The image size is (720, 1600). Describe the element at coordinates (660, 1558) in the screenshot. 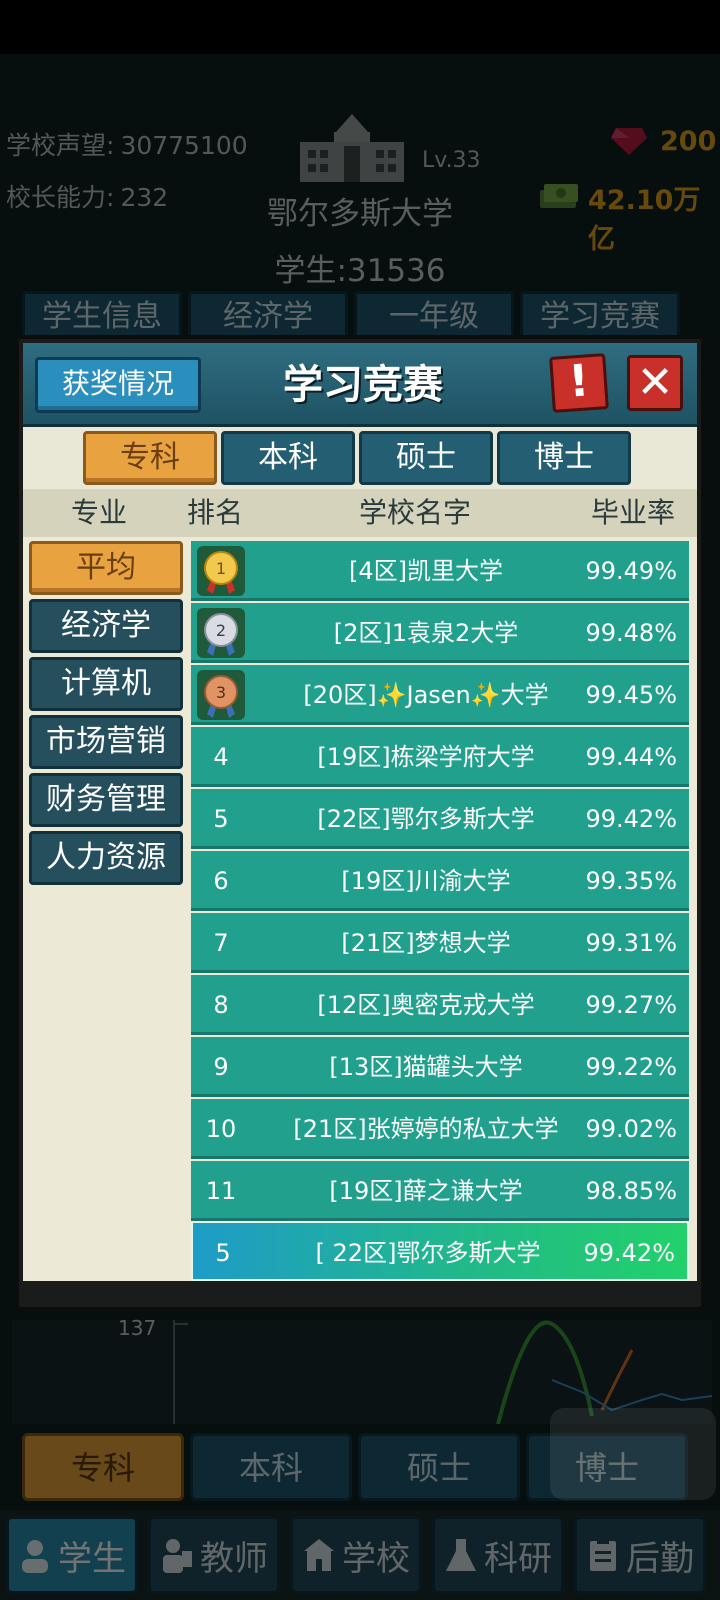

I see `nav-logistics-label: 后勤` at that location.